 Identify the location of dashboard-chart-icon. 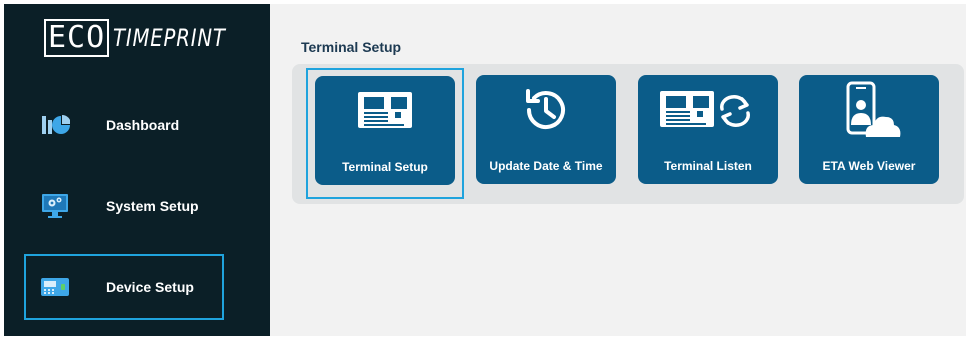
(55, 125).